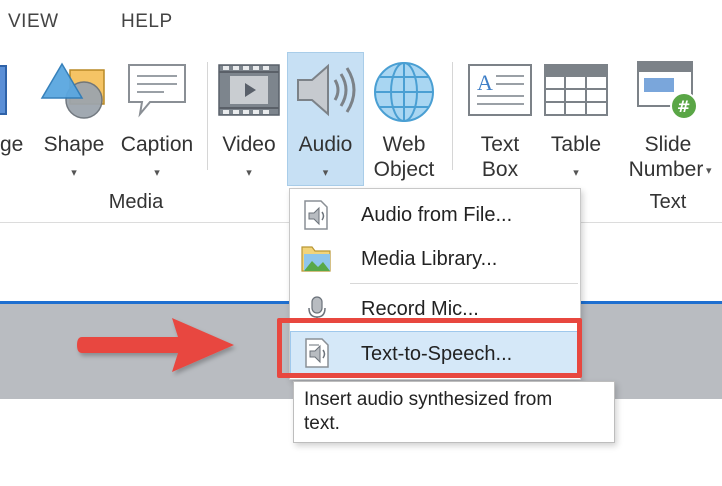  What do you see at coordinates (668, 121) in the screenshot?
I see `slide-number-button: # Slide Number ▾` at bounding box center [668, 121].